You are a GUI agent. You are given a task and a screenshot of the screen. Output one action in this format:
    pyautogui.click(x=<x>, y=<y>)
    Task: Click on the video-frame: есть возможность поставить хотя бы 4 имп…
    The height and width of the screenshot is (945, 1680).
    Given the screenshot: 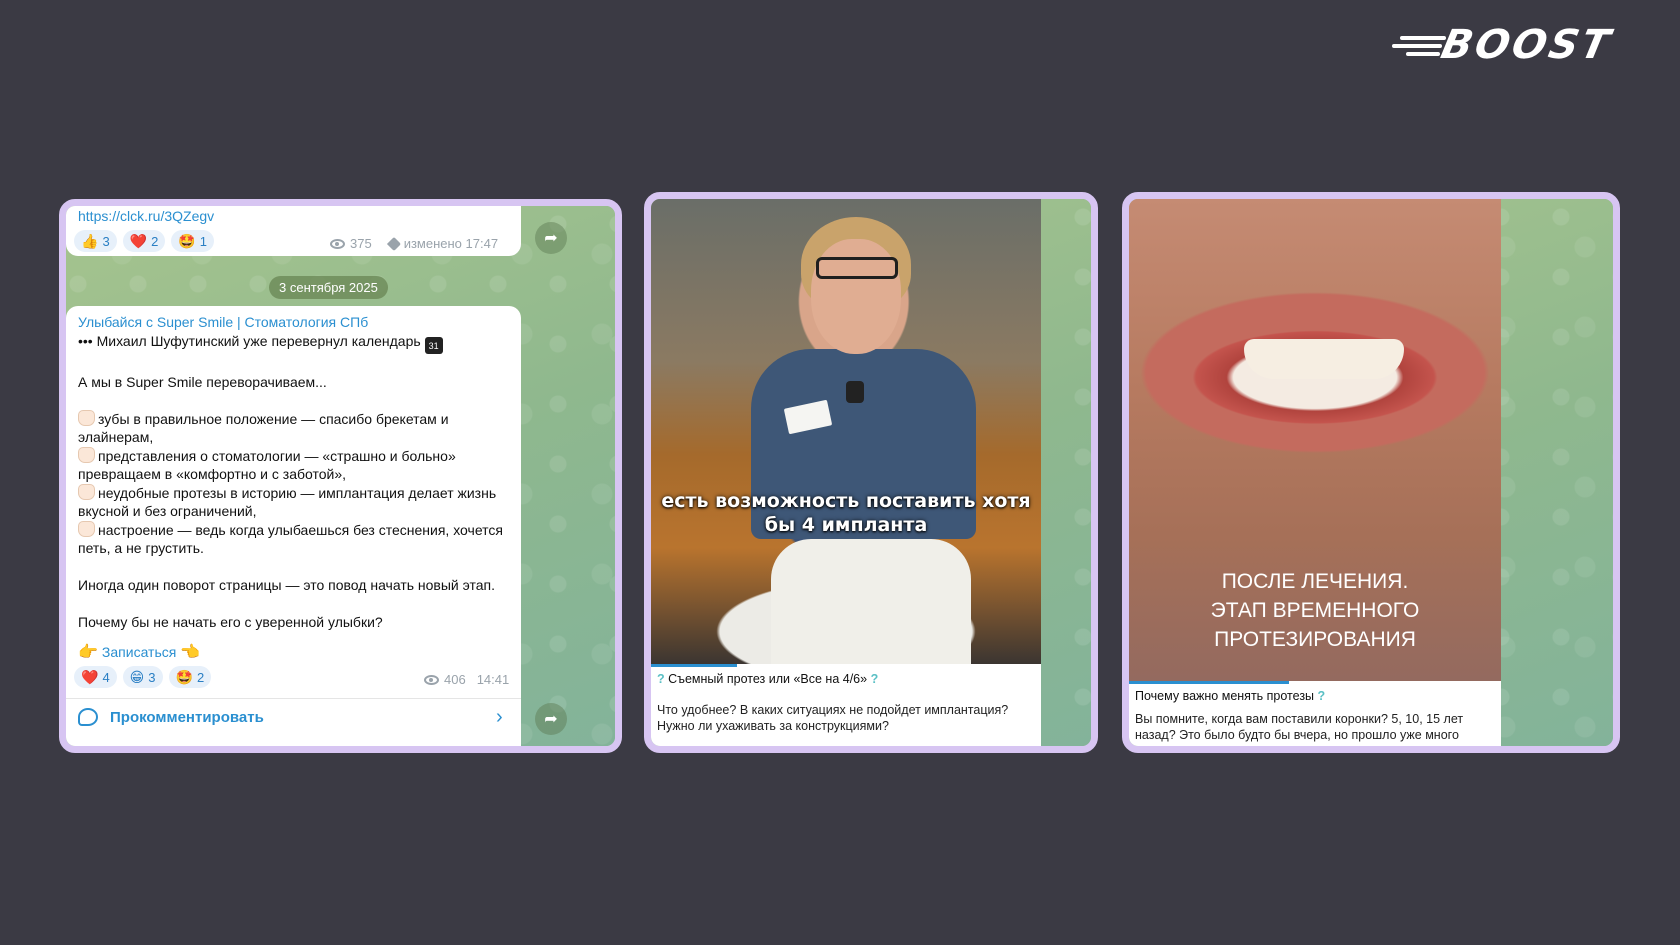 What is the action you would take?
    pyautogui.click(x=846, y=431)
    